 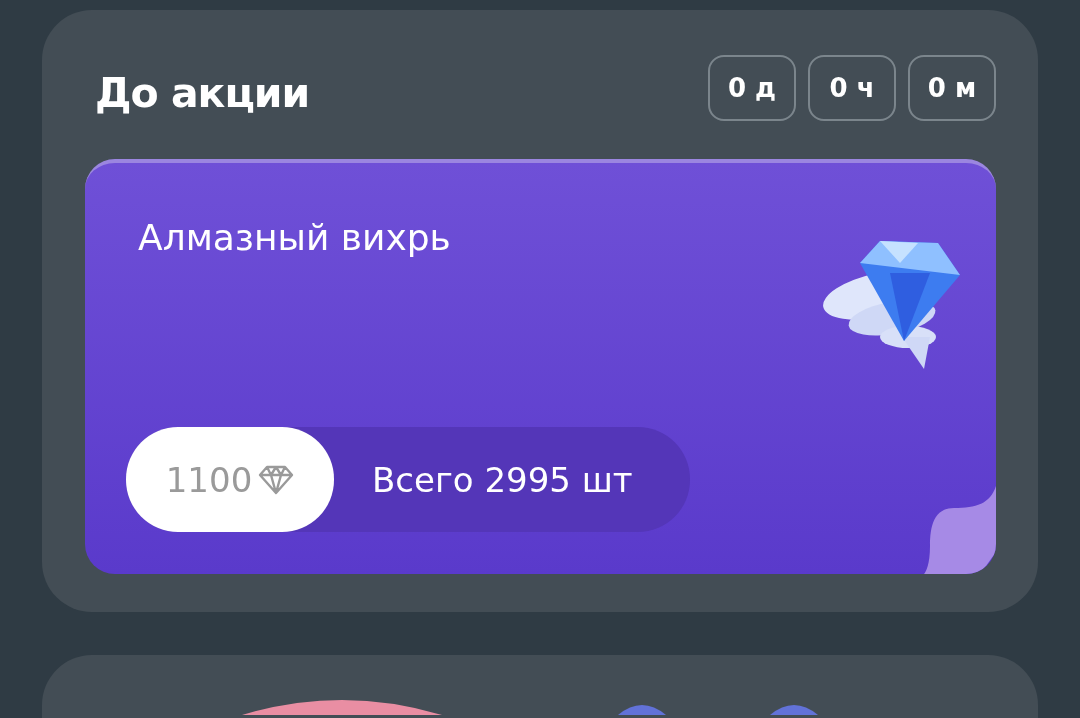 What do you see at coordinates (276, 479) in the screenshot?
I see `diamond-icon` at bounding box center [276, 479].